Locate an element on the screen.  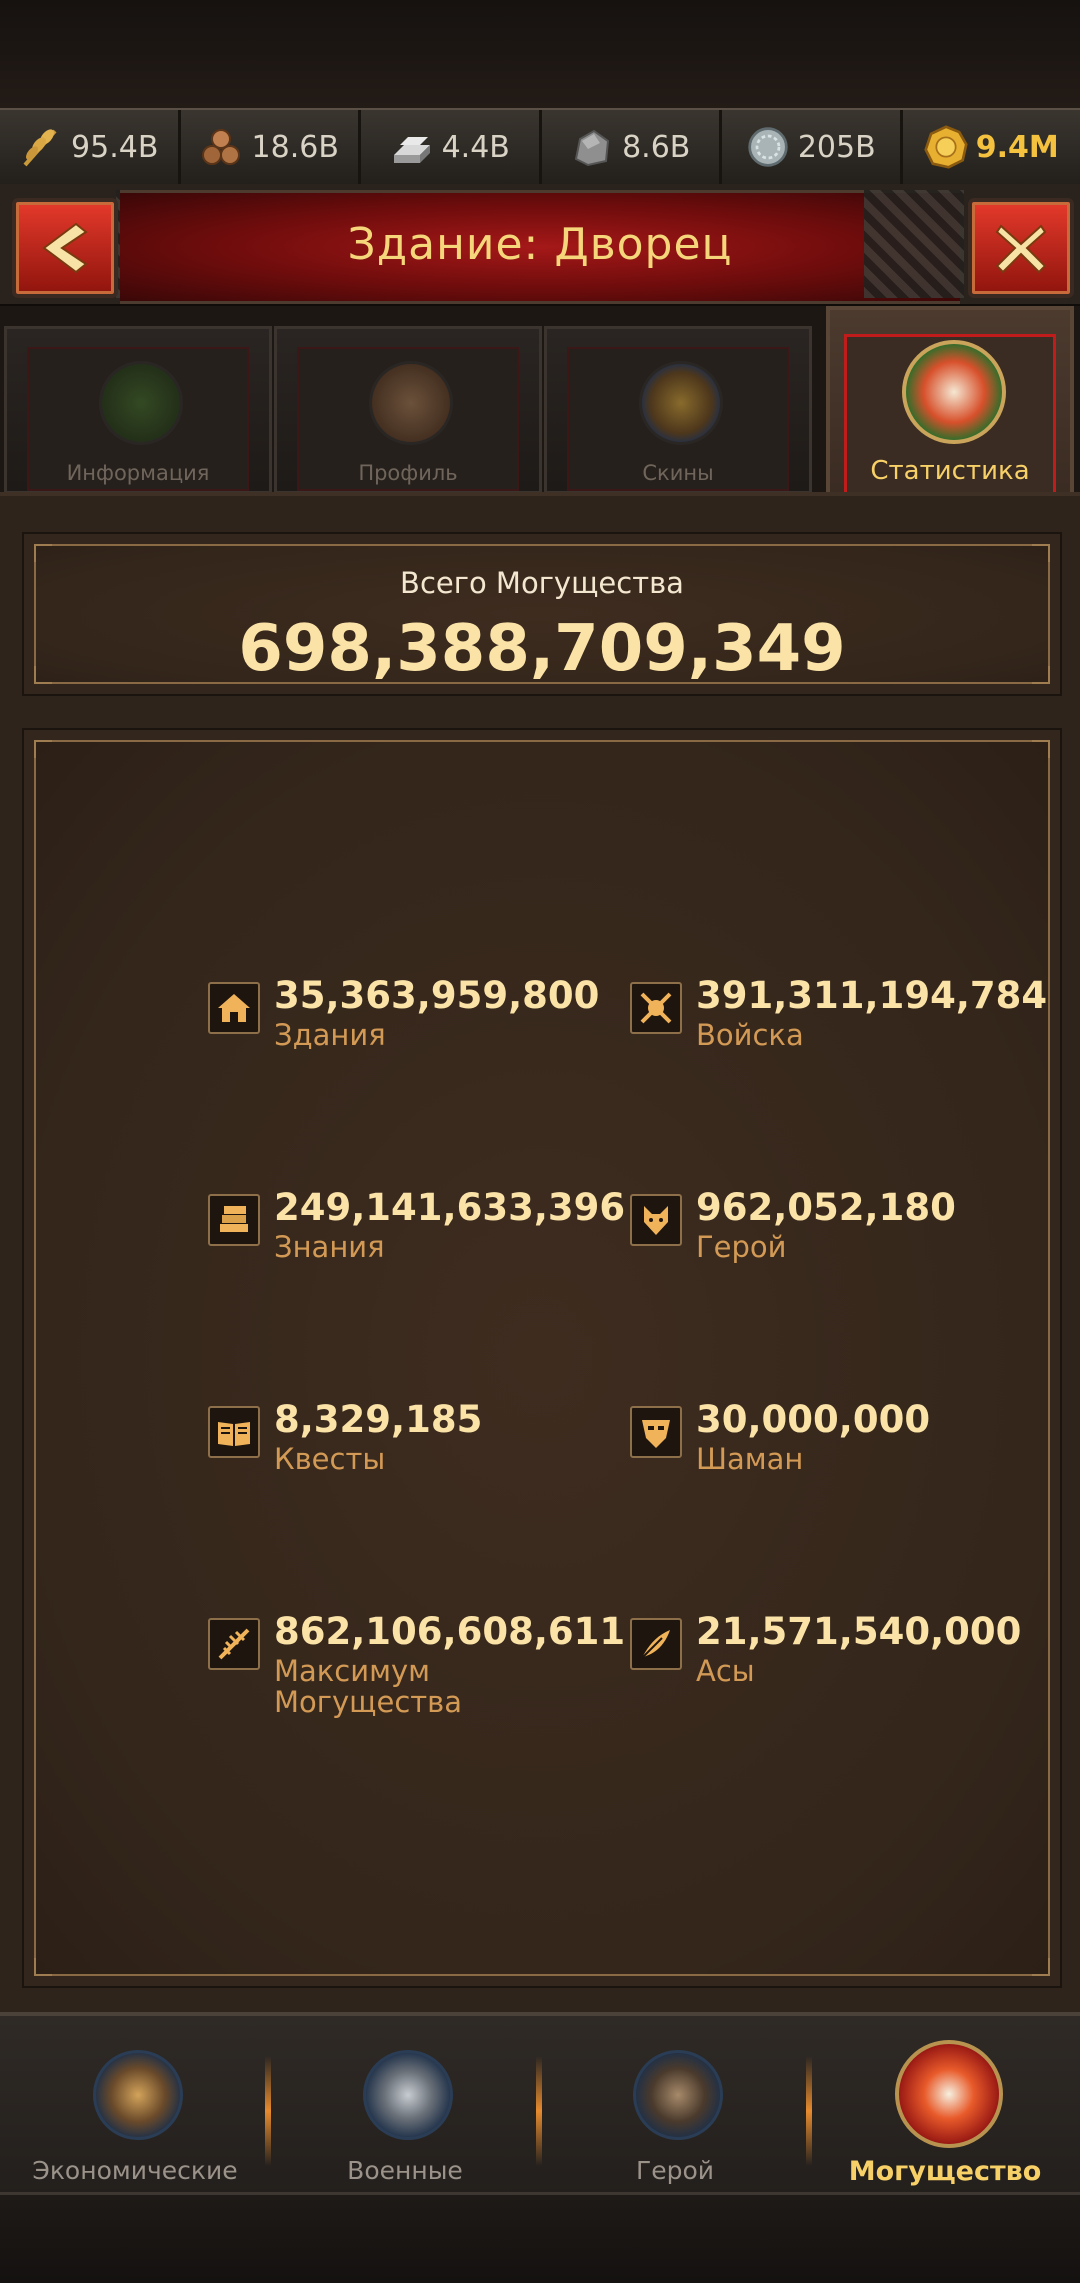
stat-label: Здания is located at coordinates (434, 1035).